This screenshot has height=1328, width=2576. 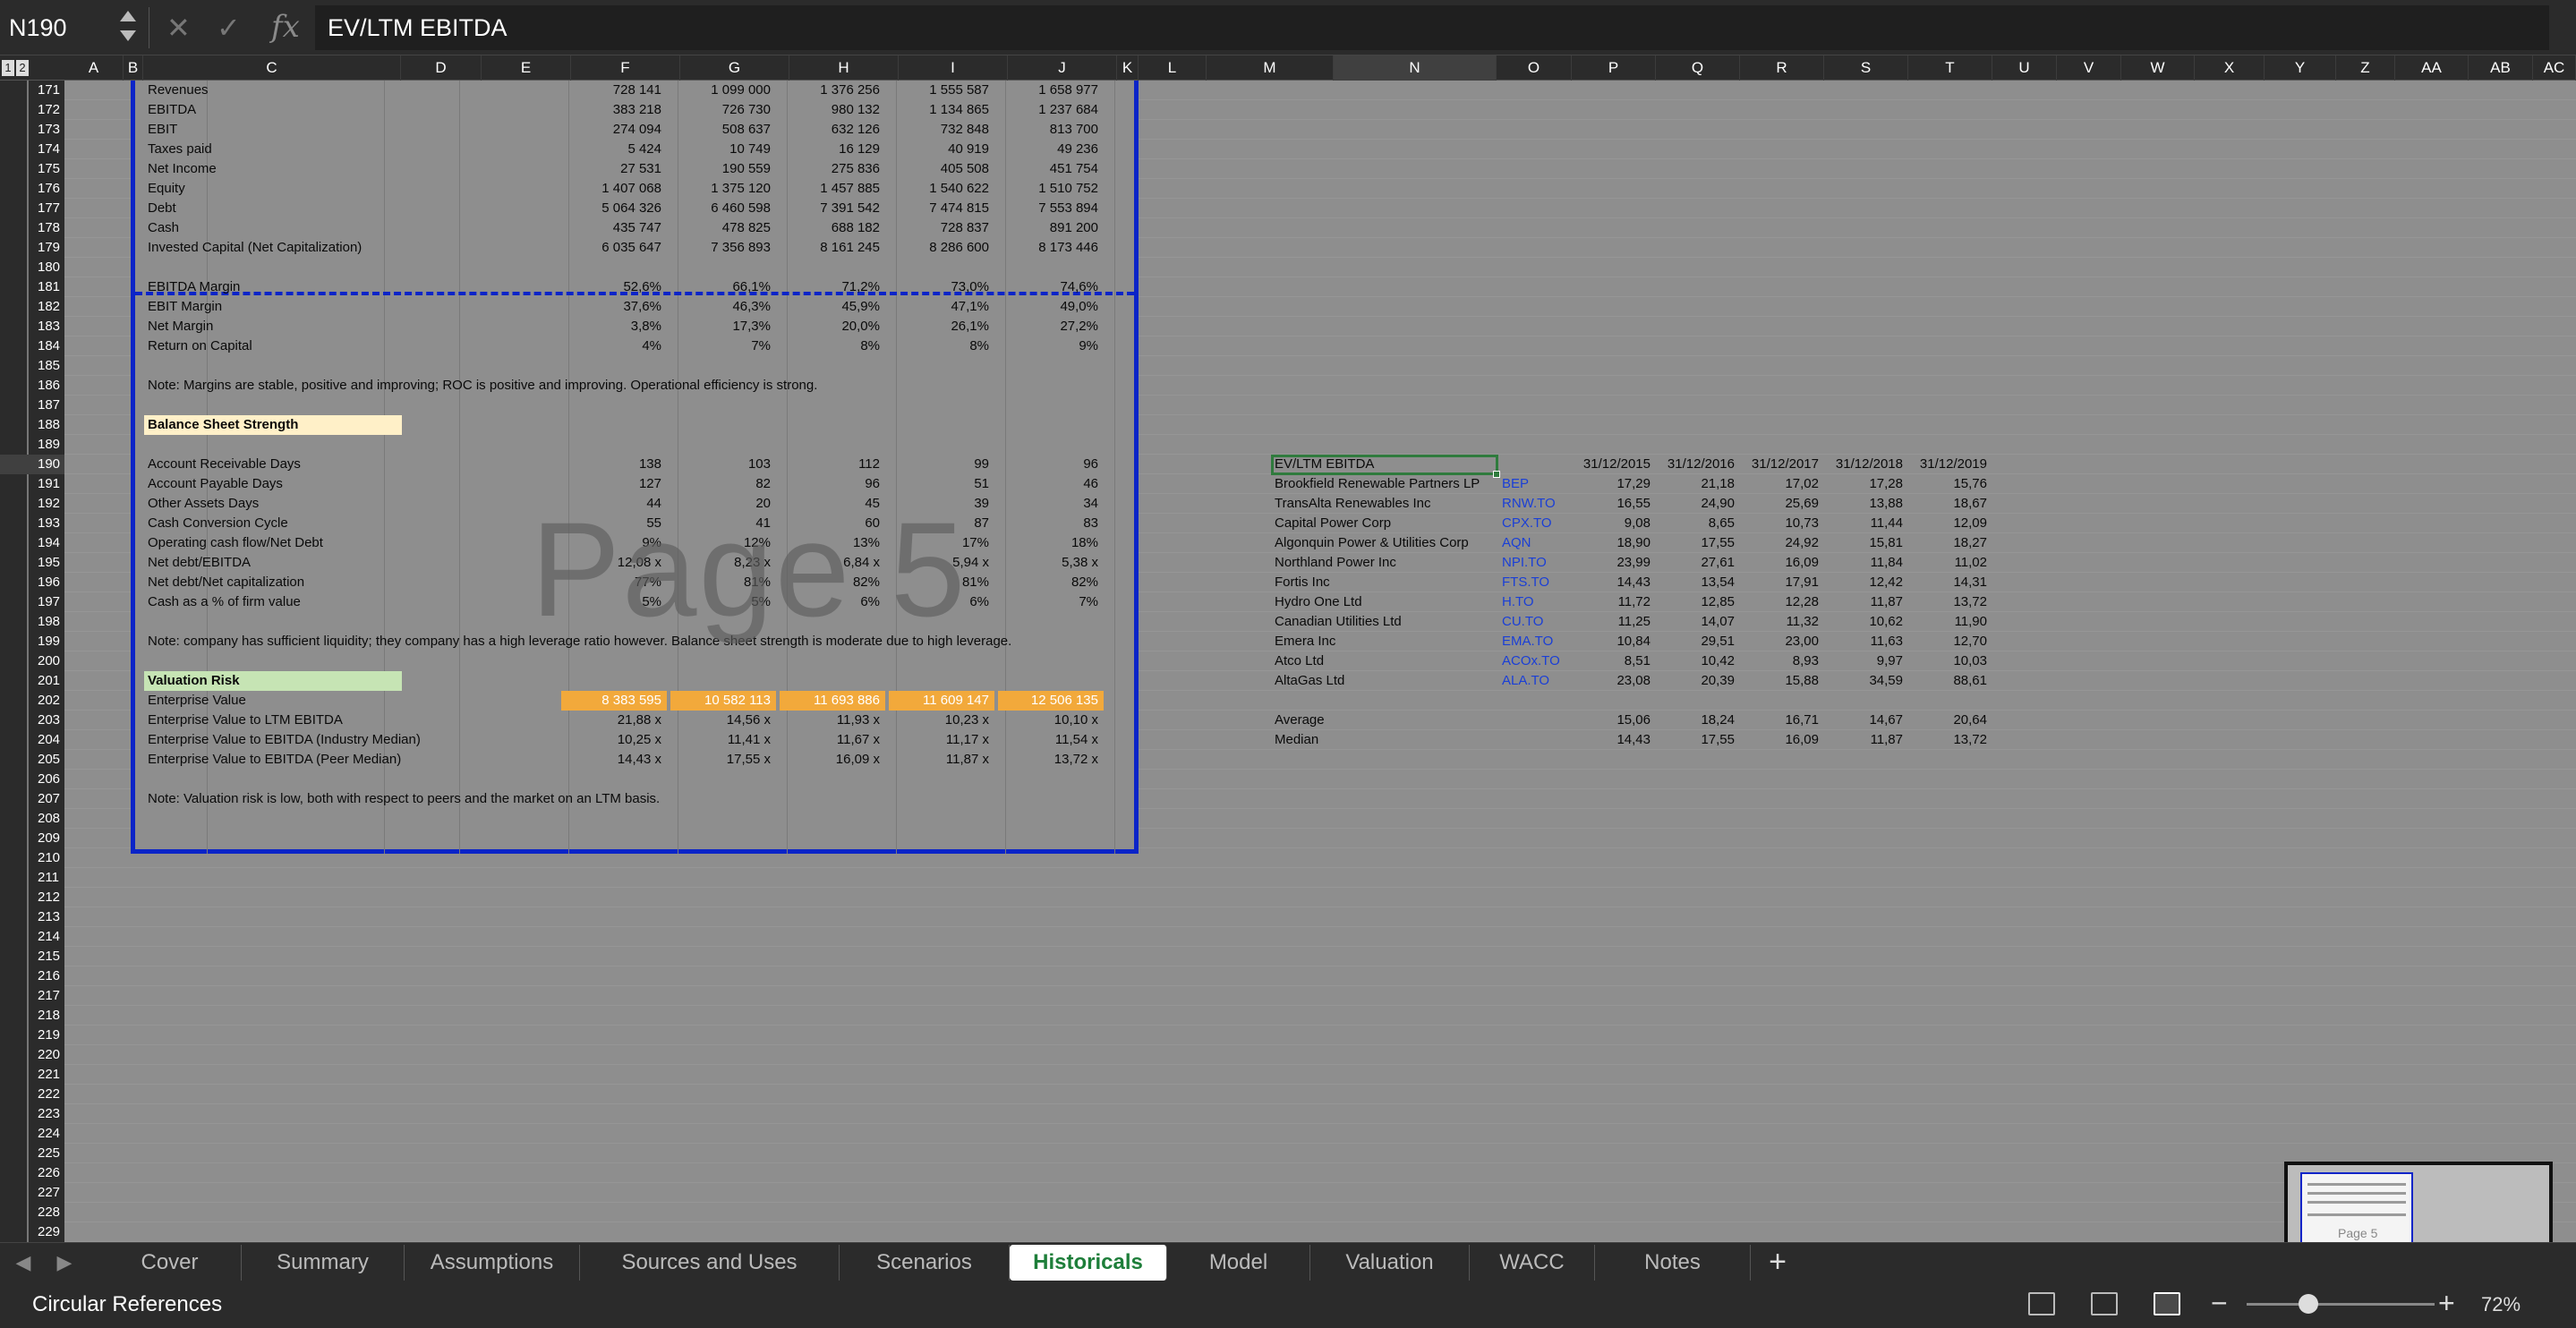 I want to click on row-header-180: 180, so click(x=32, y=267).